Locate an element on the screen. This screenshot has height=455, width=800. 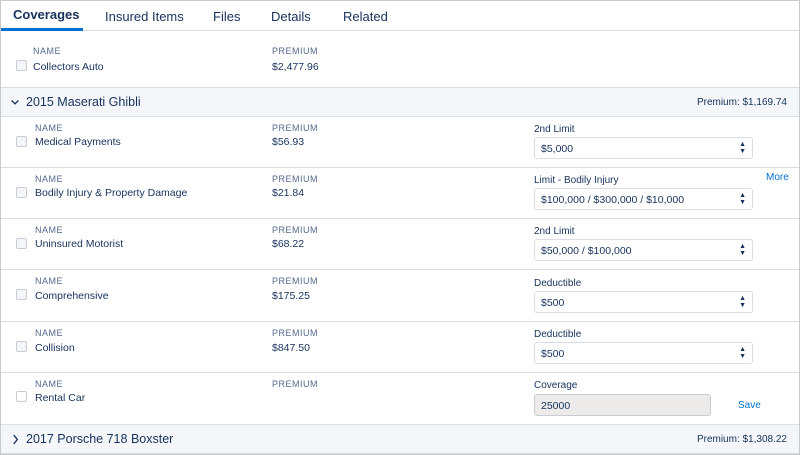
coverage-premium: $68.22 is located at coordinates (288, 244).